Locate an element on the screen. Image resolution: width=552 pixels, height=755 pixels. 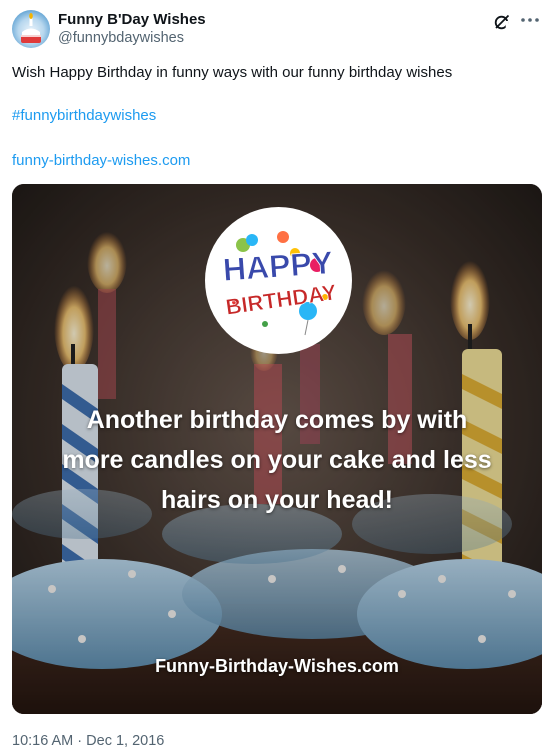
tweet-timestamp: 10:16 AM · Dec 1, 2016 is located at coordinates (88, 741).